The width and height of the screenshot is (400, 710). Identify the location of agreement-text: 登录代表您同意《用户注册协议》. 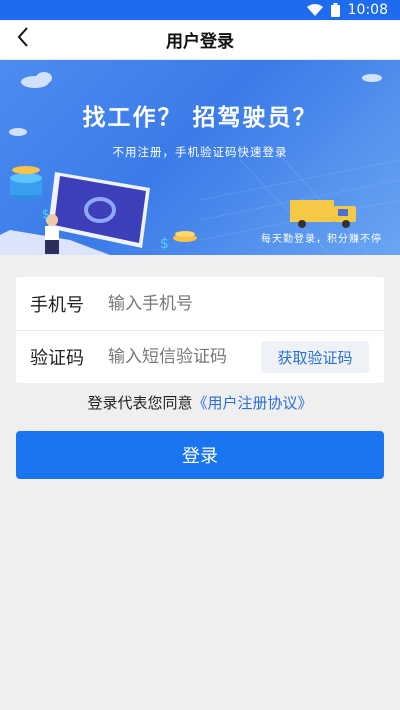
(200, 402).